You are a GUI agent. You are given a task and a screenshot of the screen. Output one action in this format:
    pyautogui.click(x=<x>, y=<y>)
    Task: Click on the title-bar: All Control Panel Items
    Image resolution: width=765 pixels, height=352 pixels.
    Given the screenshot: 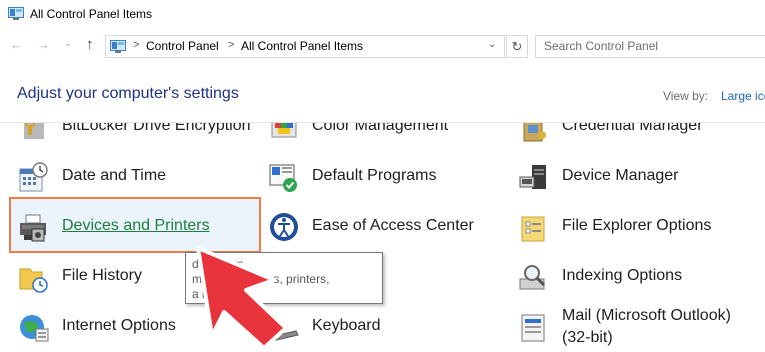 What is the action you would take?
    pyautogui.click(x=382, y=15)
    